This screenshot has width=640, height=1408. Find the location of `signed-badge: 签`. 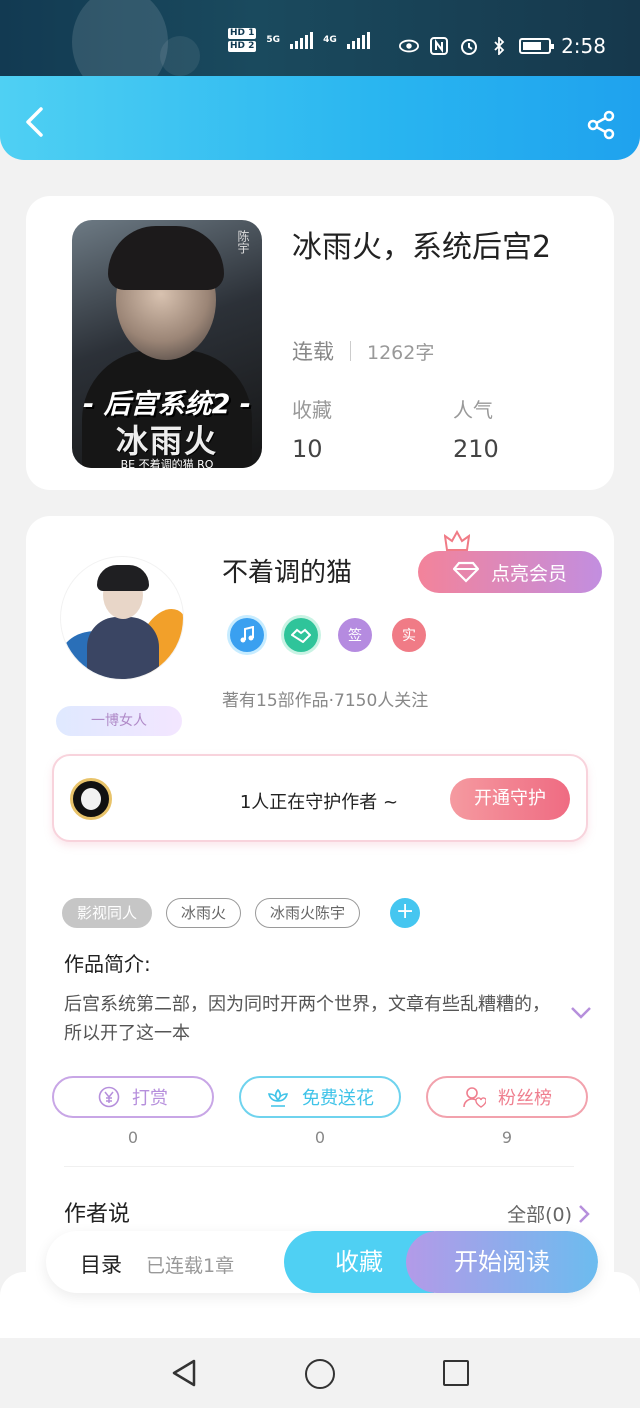

signed-badge: 签 is located at coordinates (355, 635).